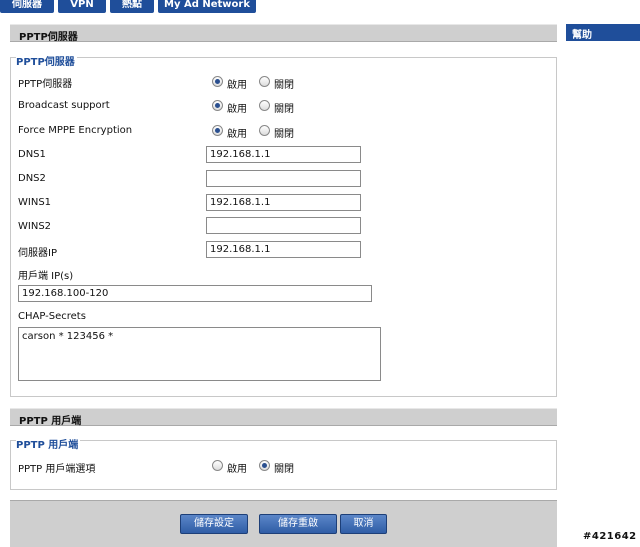 The width and height of the screenshot is (640, 547). Describe the element at coordinates (50, 421) in the screenshot. I see `pptp-client-section-title: PPTP 用戶端` at that location.